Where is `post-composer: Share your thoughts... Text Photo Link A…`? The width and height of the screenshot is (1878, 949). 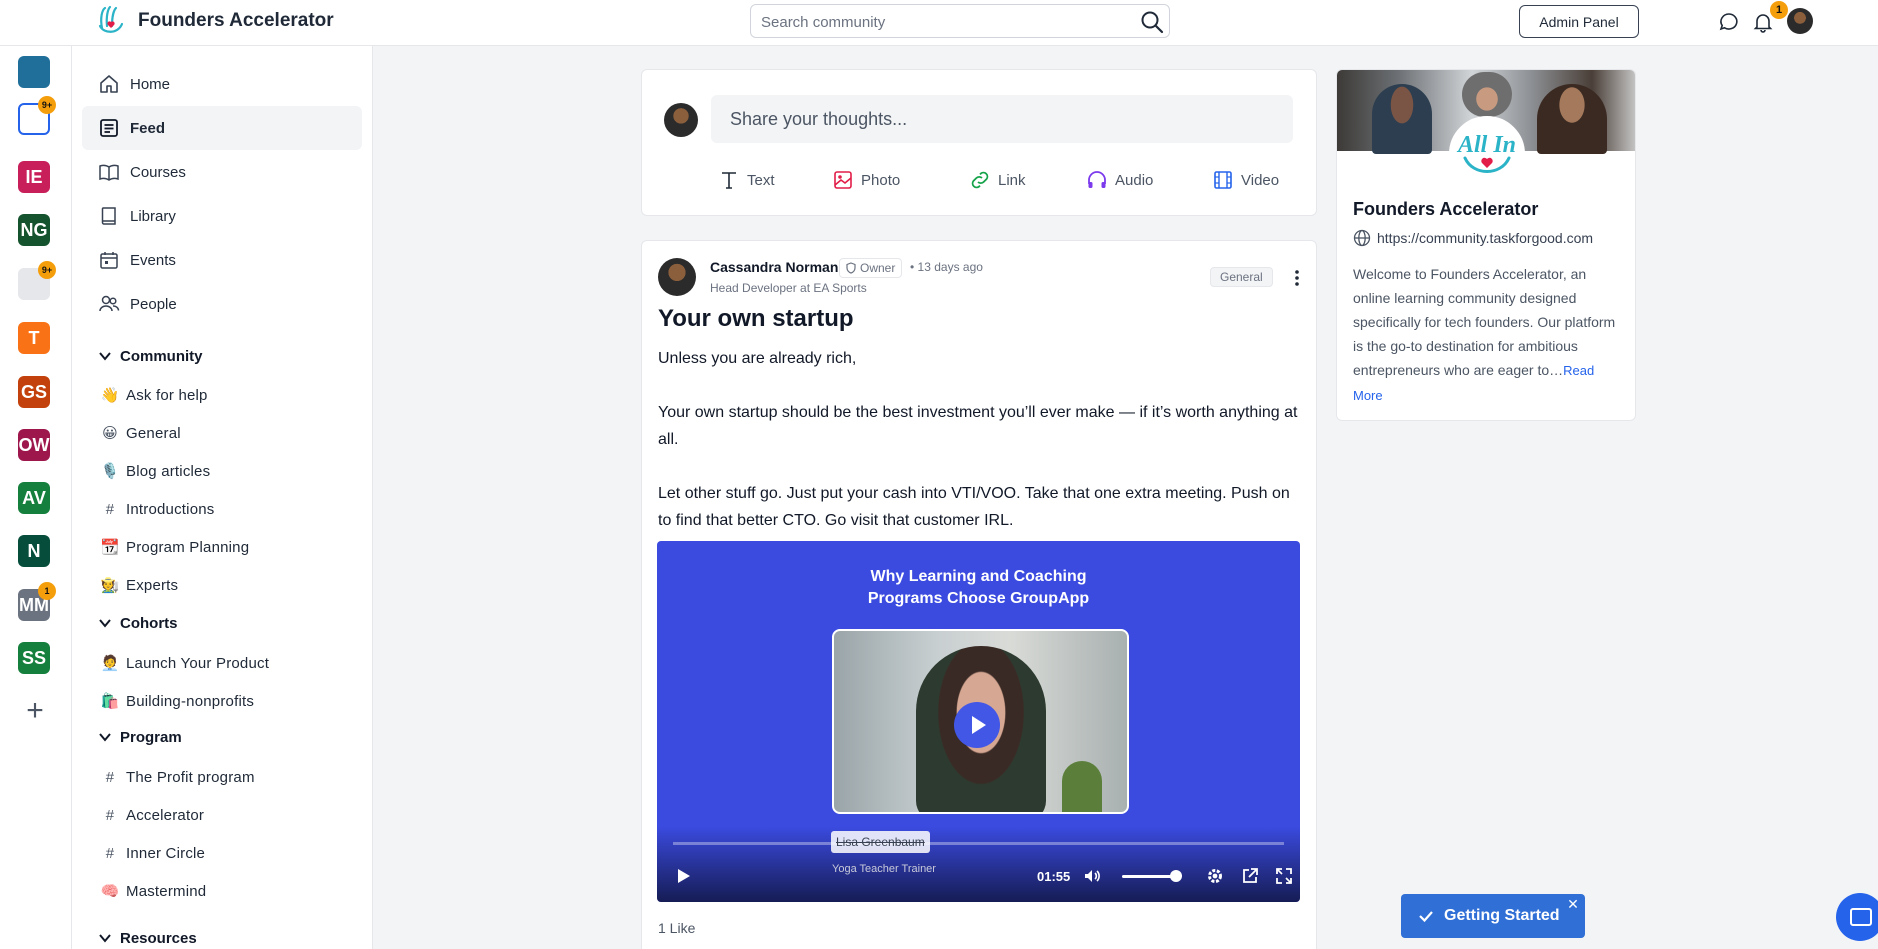 post-composer: Share your thoughts... Text Photo Link A… is located at coordinates (979, 142).